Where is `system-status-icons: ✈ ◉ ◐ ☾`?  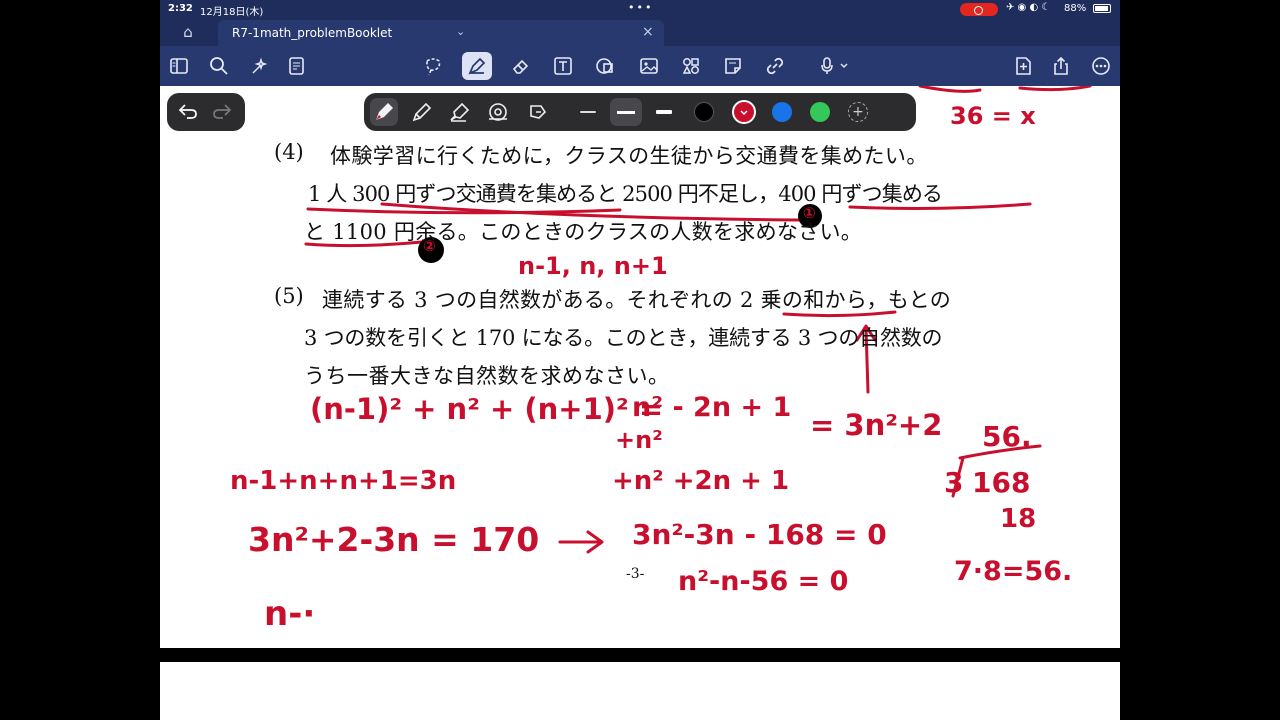
system-status-icons: ✈ ◉ ◐ ☾ is located at coordinates (1028, 7).